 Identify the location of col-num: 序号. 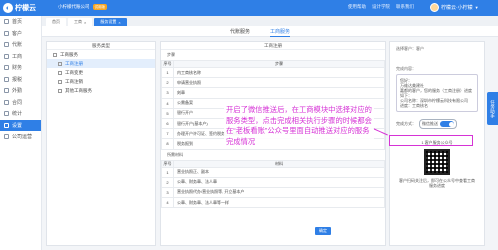
(167, 163).